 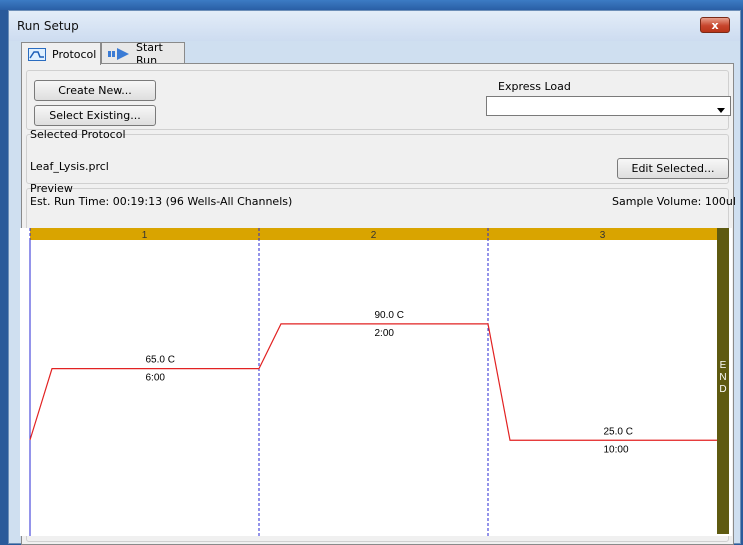 What do you see at coordinates (374, 26) in the screenshot?
I see `title-bar: Run Setup x` at bounding box center [374, 26].